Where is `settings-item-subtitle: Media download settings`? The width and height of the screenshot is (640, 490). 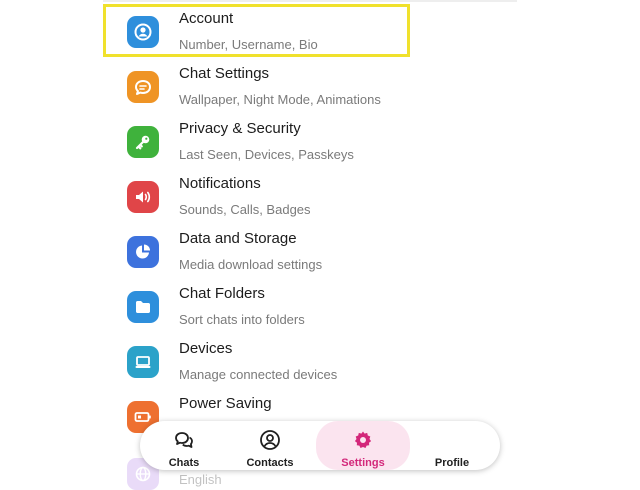 settings-item-subtitle: Media download settings is located at coordinates (251, 264).